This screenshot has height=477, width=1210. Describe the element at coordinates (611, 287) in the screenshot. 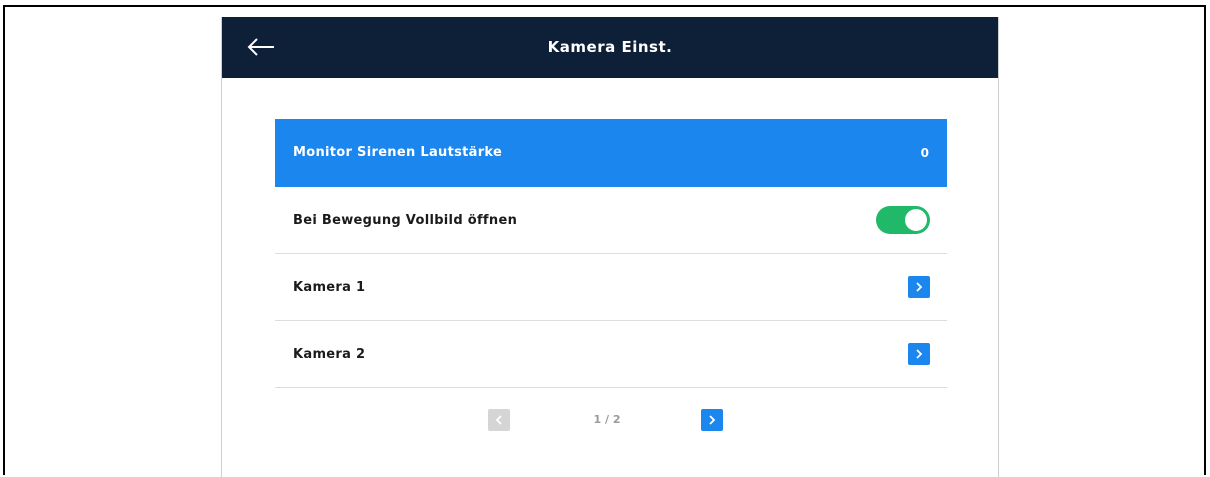

I see `setting-camera-1: Kamera 1` at that location.